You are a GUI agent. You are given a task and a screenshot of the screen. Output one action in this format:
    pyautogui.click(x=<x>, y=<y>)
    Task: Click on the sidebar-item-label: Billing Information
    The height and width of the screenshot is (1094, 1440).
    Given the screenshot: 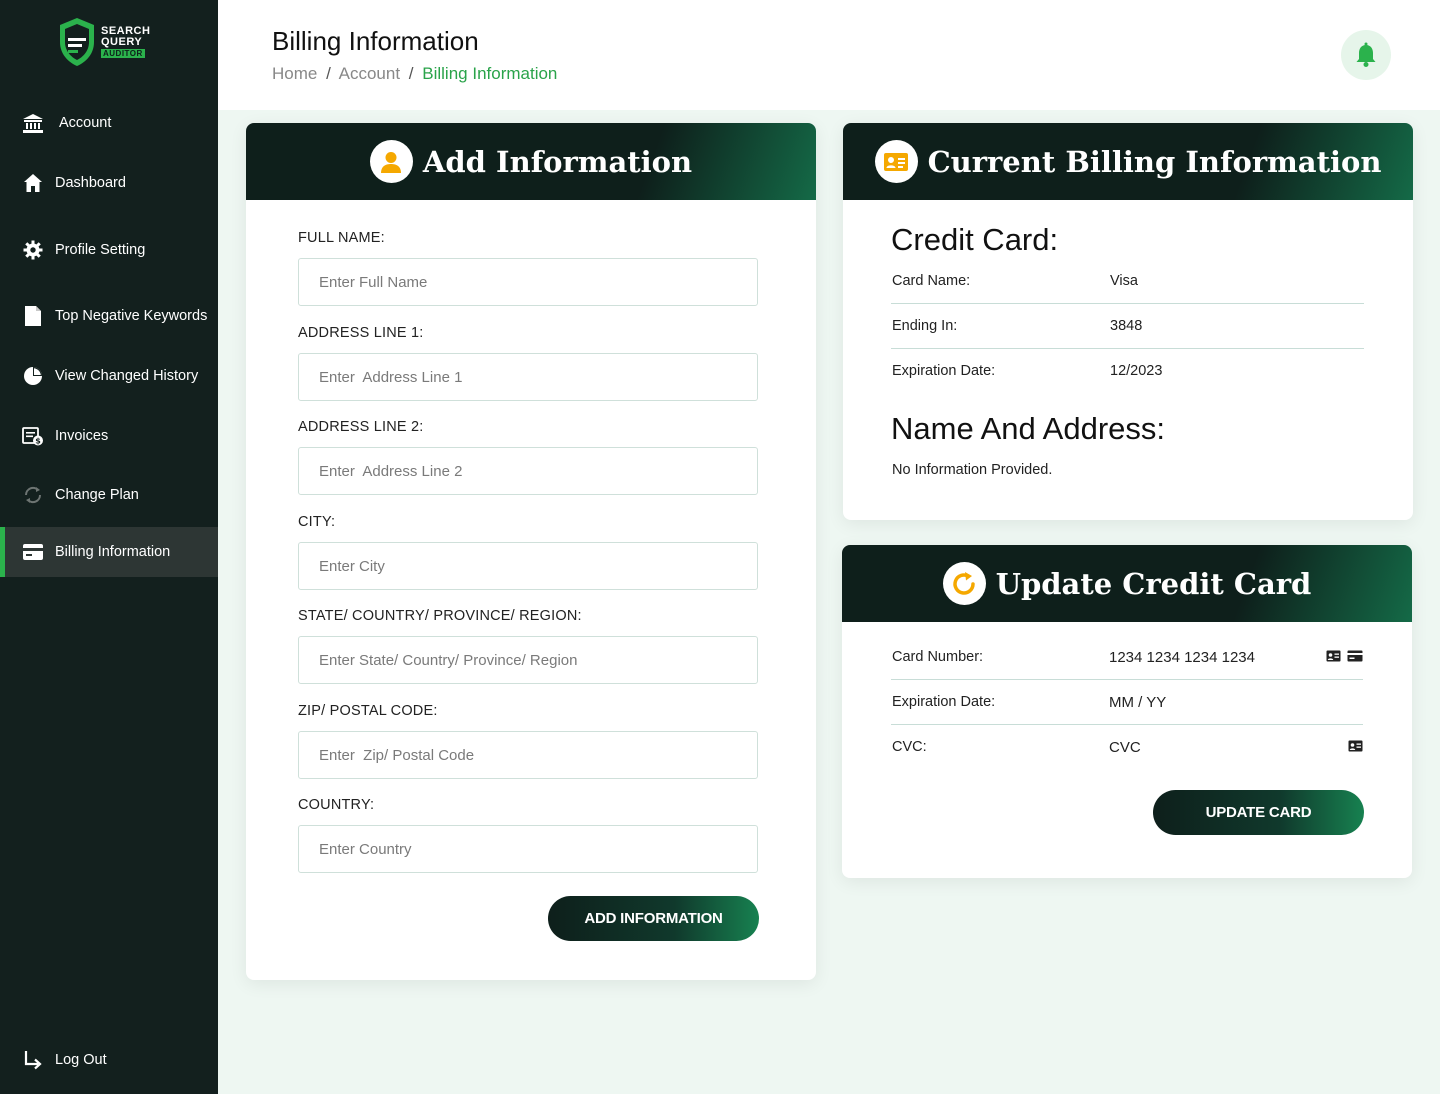 What is the action you would take?
    pyautogui.click(x=113, y=552)
    